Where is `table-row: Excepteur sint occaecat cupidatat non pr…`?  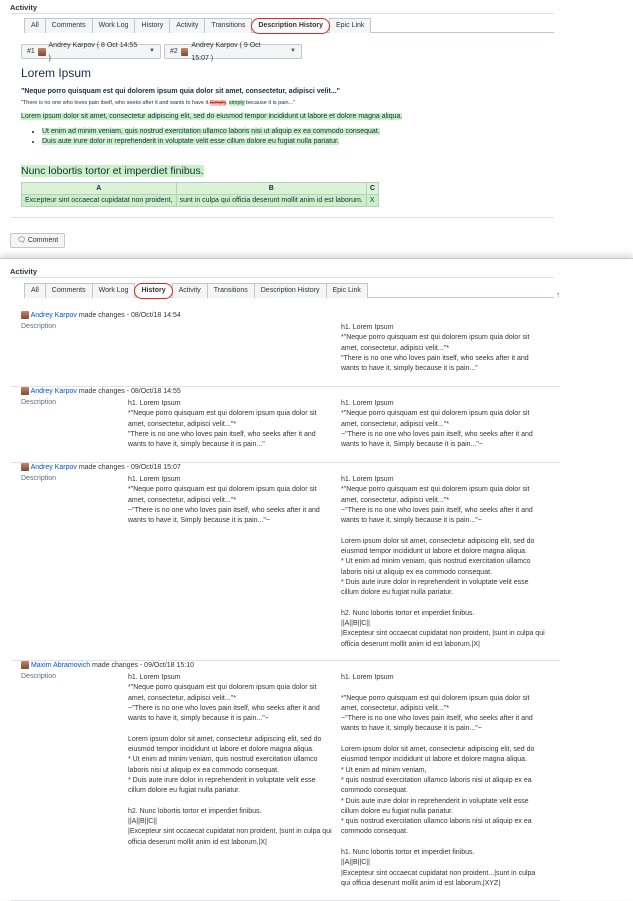
table-row: Excepteur sint occaecat cupidatat non pr… is located at coordinates (200, 200).